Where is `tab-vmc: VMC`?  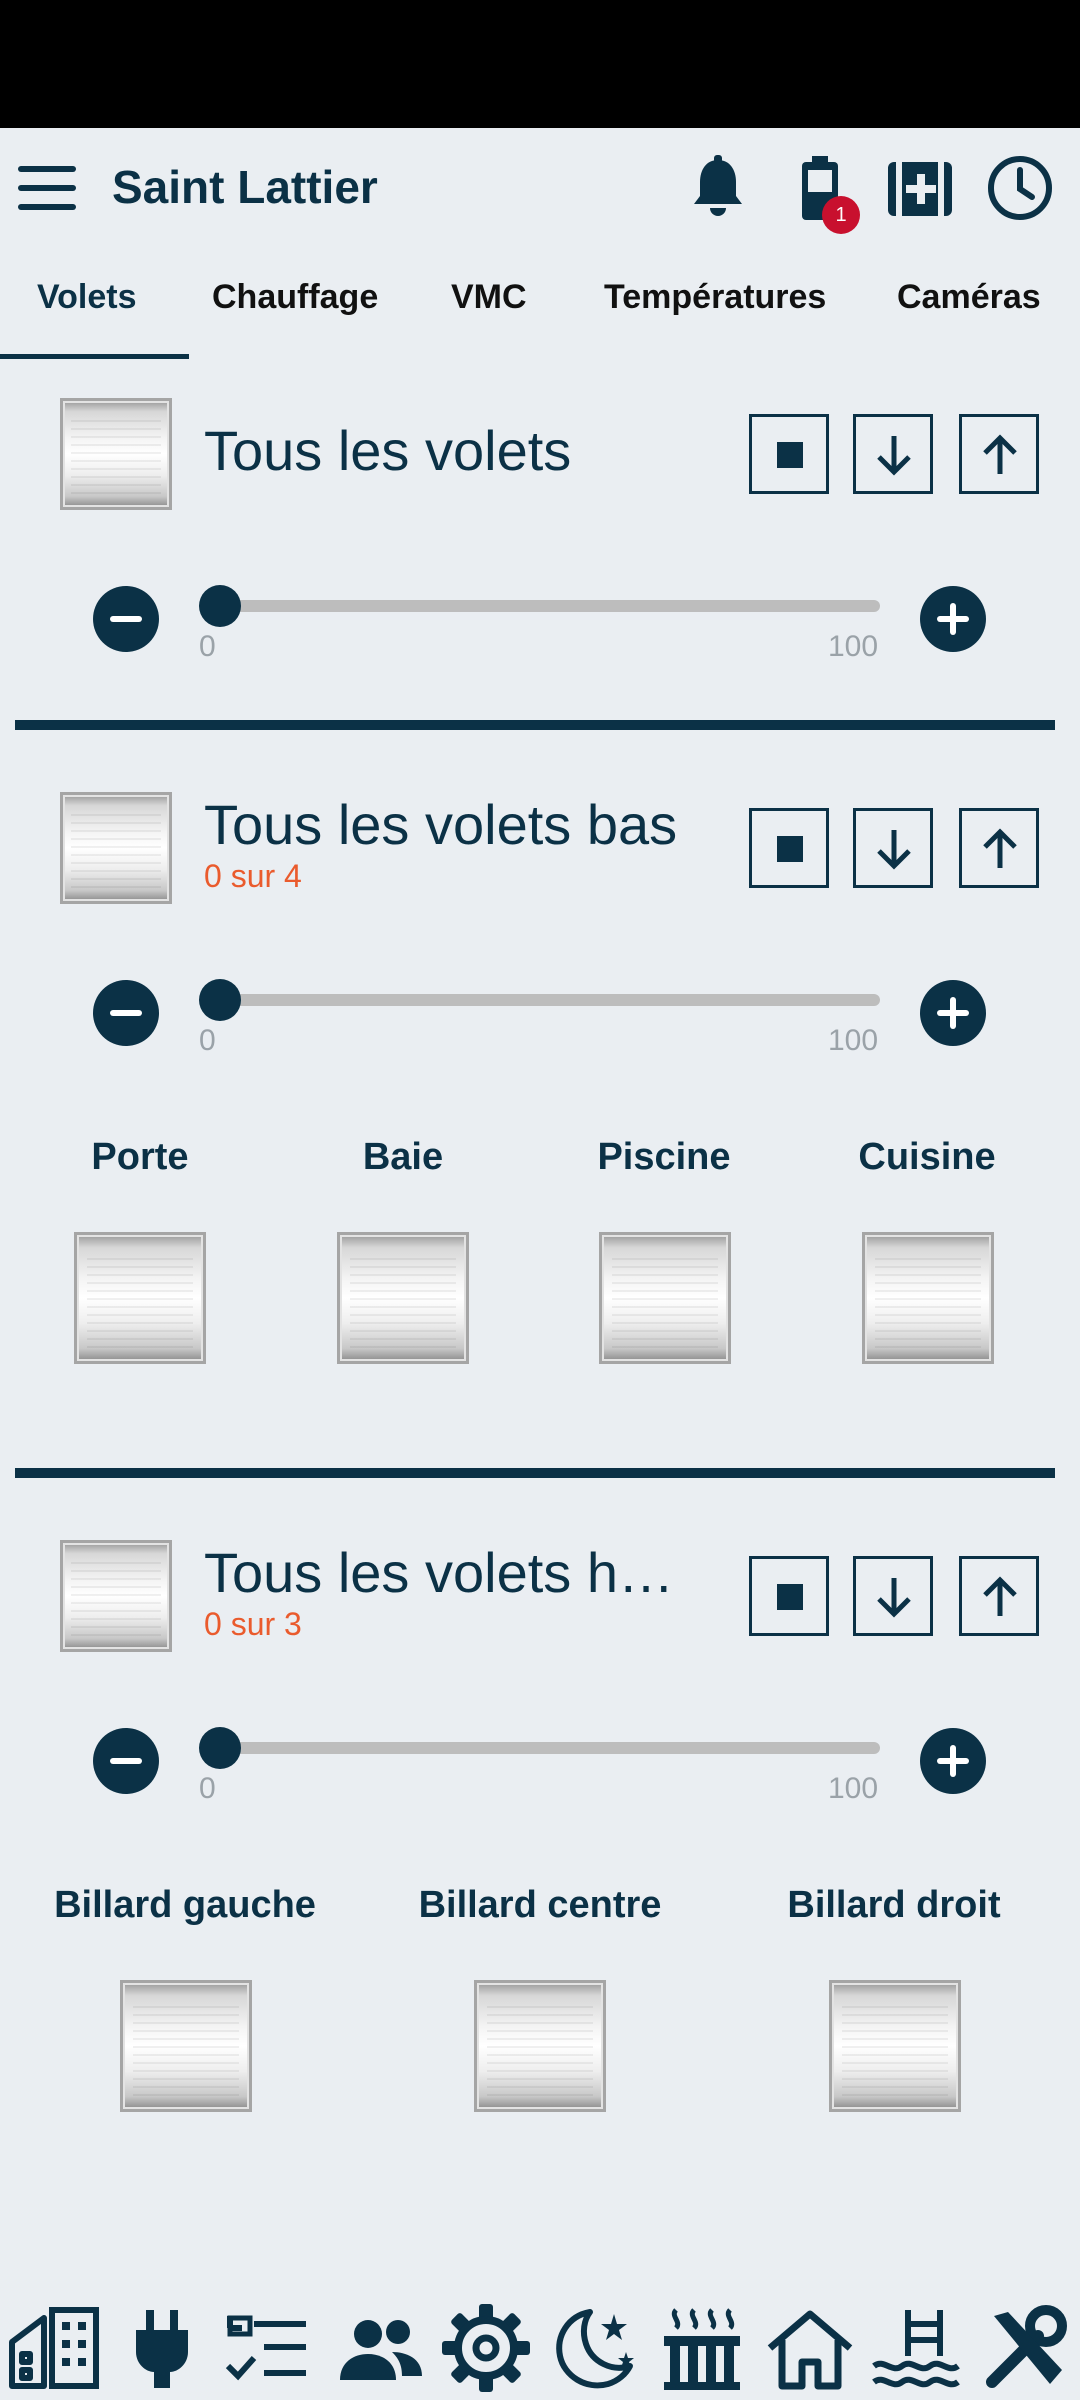
tab-vmc: VMC is located at coordinates (489, 297).